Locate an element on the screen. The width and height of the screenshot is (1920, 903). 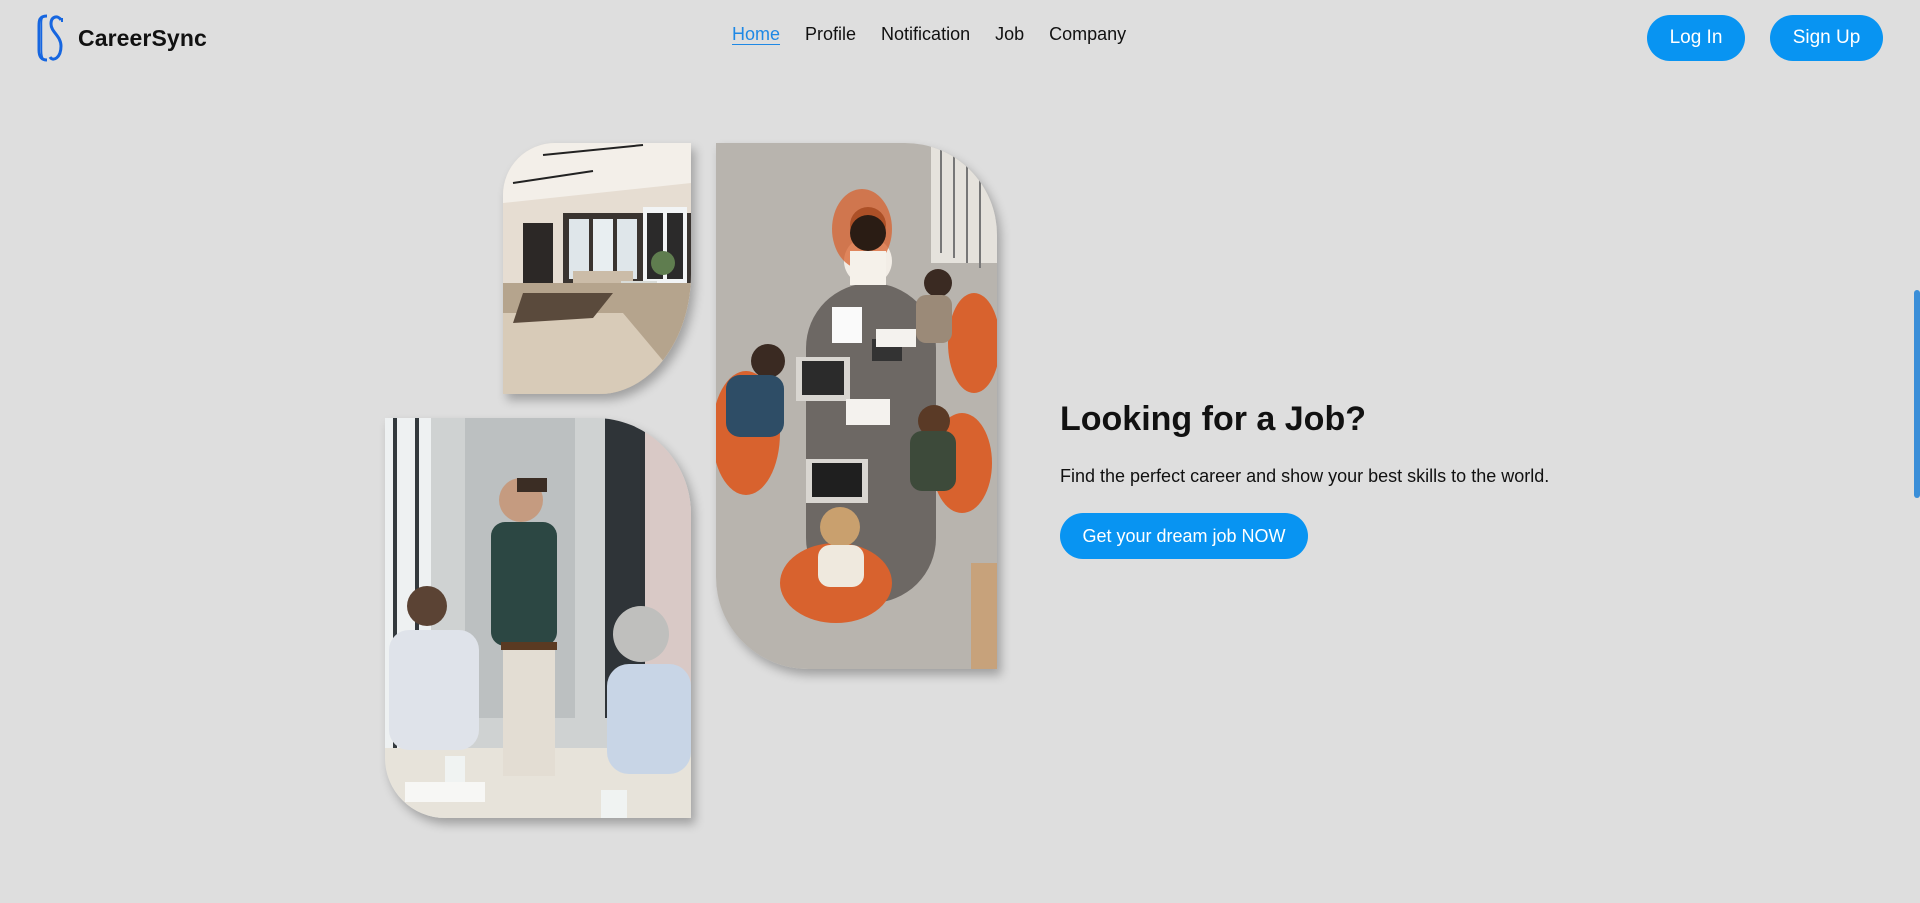
login-button: Log In is located at coordinates (1696, 38).